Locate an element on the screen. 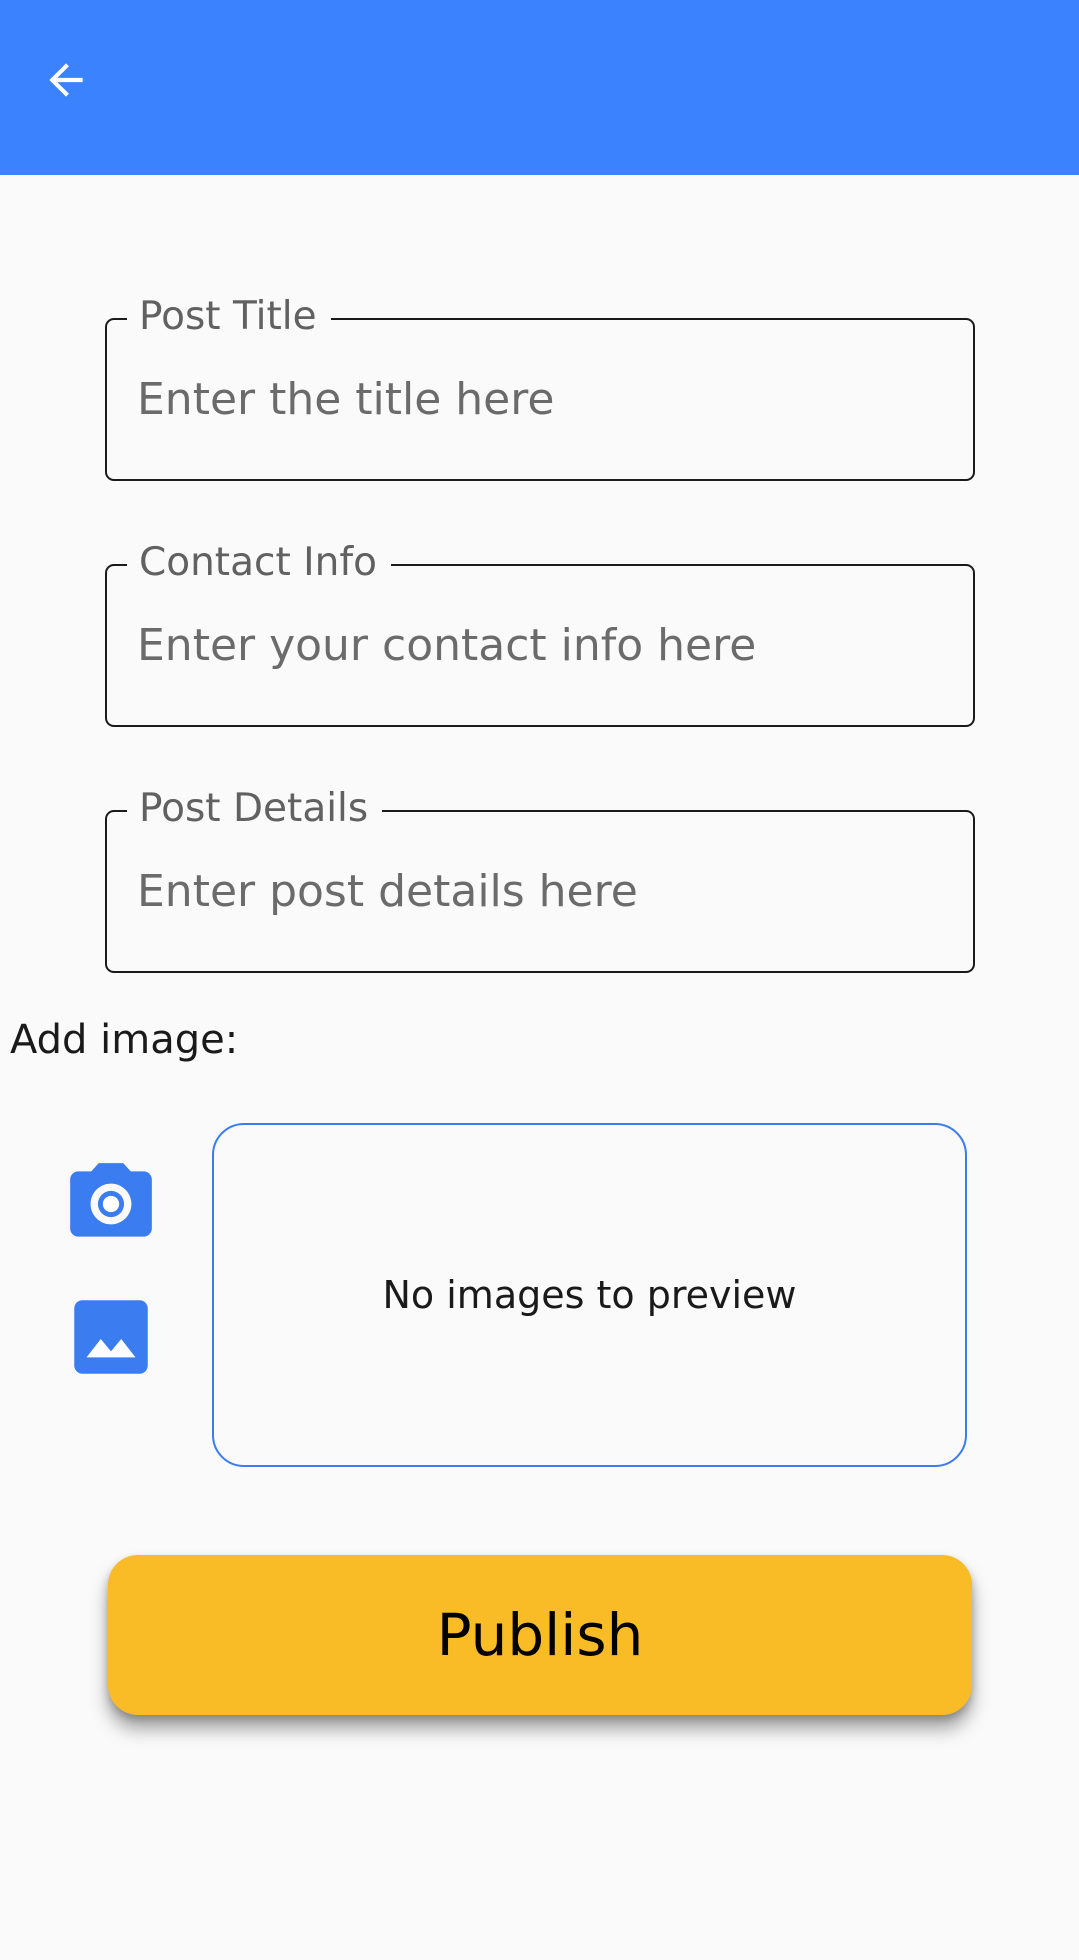 This screenshot has height=1960, width=1079. camera-icon is located at coordinates (111, 1200).